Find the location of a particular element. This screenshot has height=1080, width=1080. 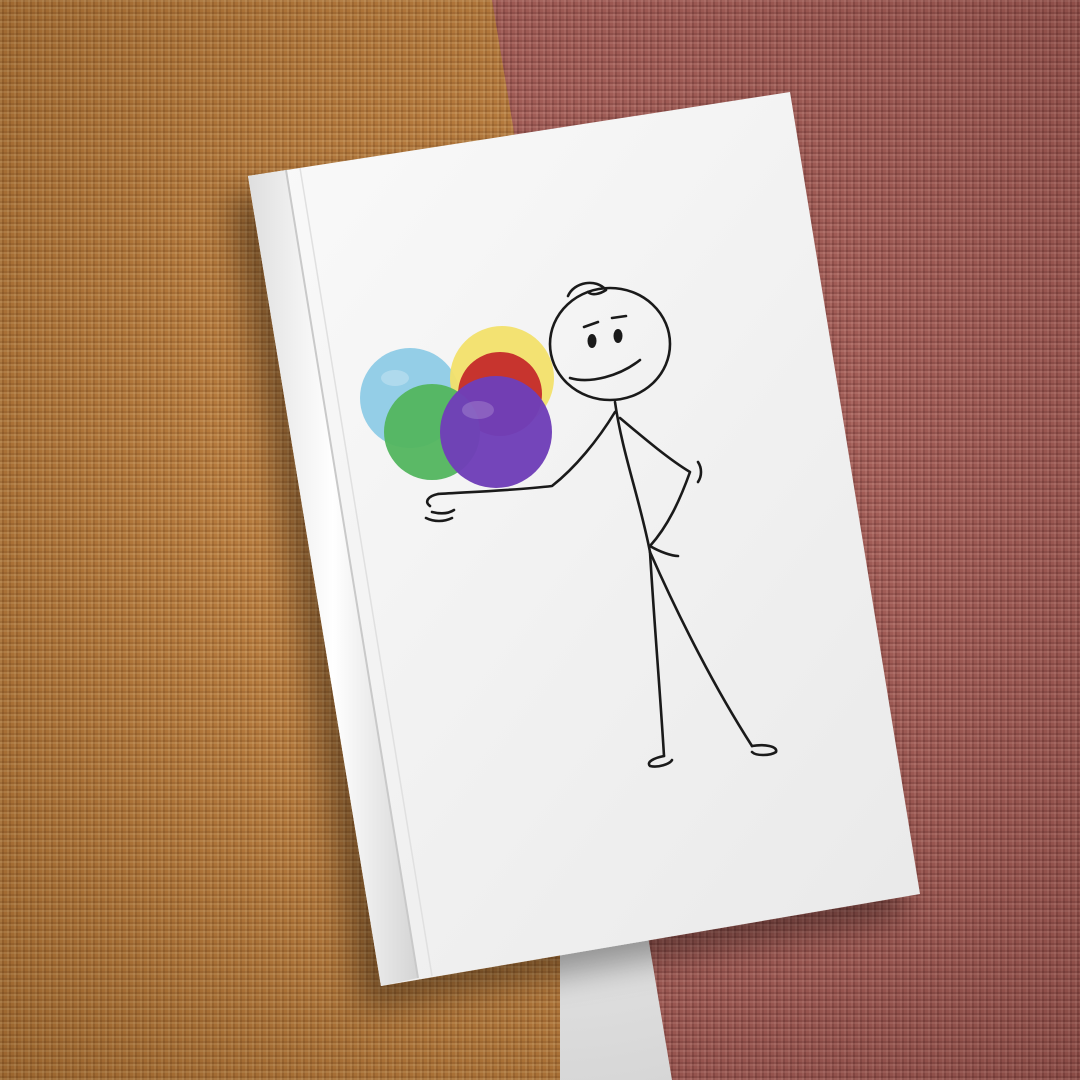

figure-right-eye is located at coordinates (618, 336).